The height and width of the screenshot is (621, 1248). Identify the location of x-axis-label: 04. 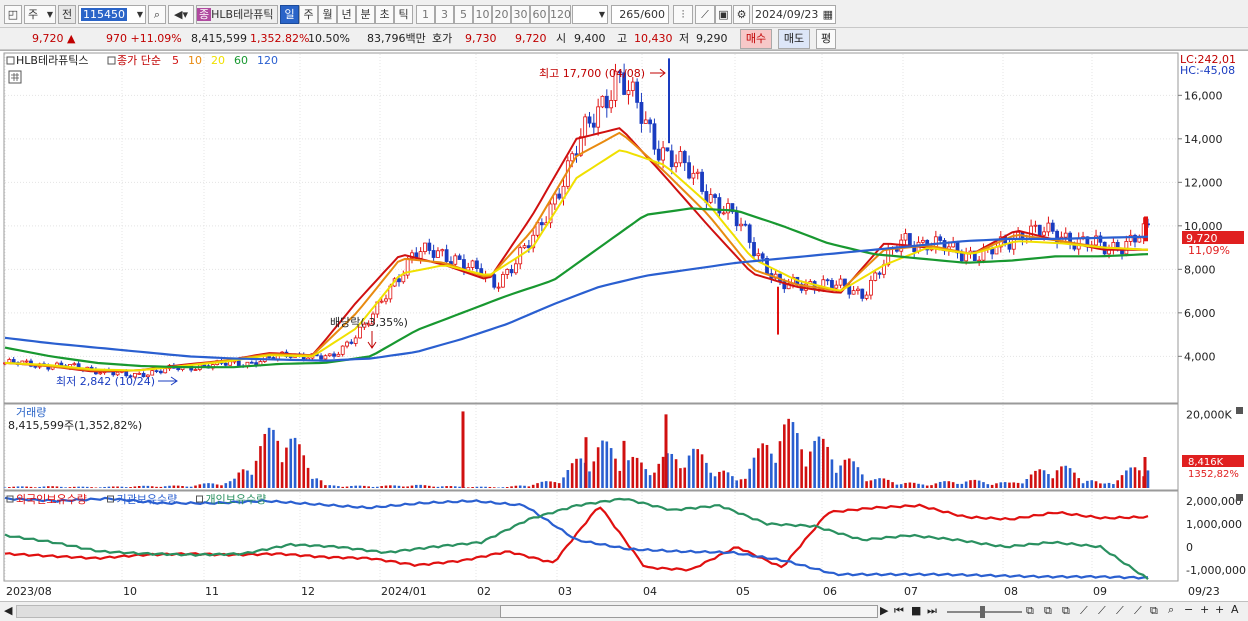
(650, 591).